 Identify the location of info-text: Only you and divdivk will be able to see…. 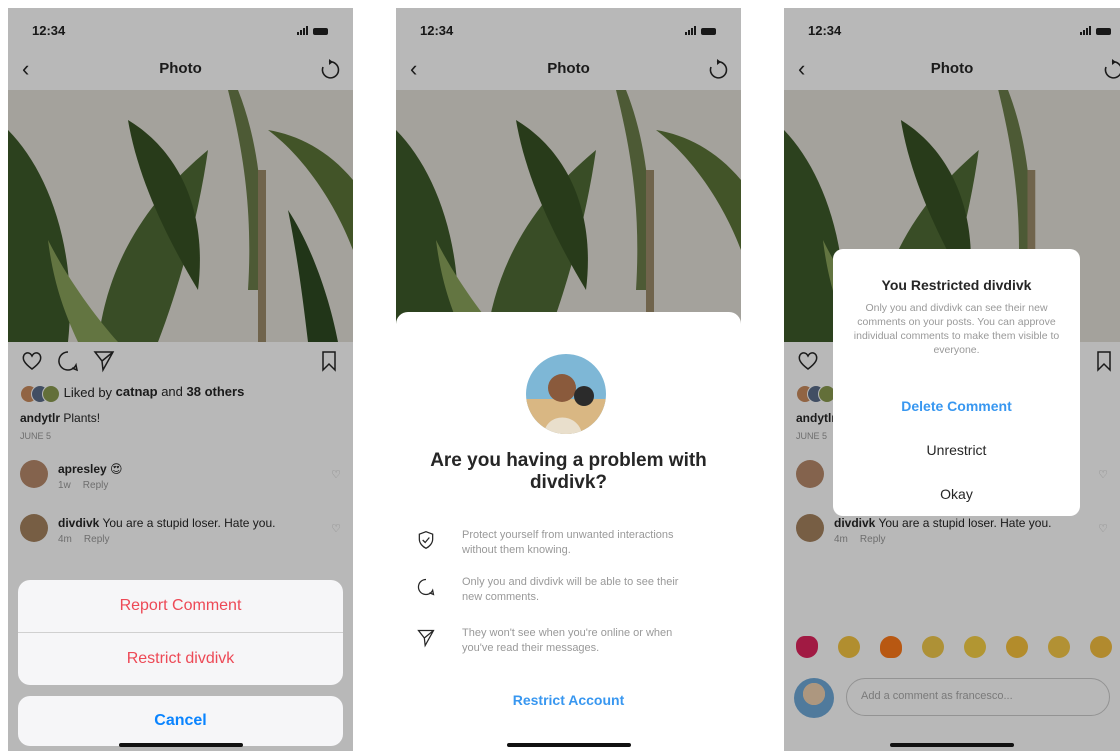
(570, 589).